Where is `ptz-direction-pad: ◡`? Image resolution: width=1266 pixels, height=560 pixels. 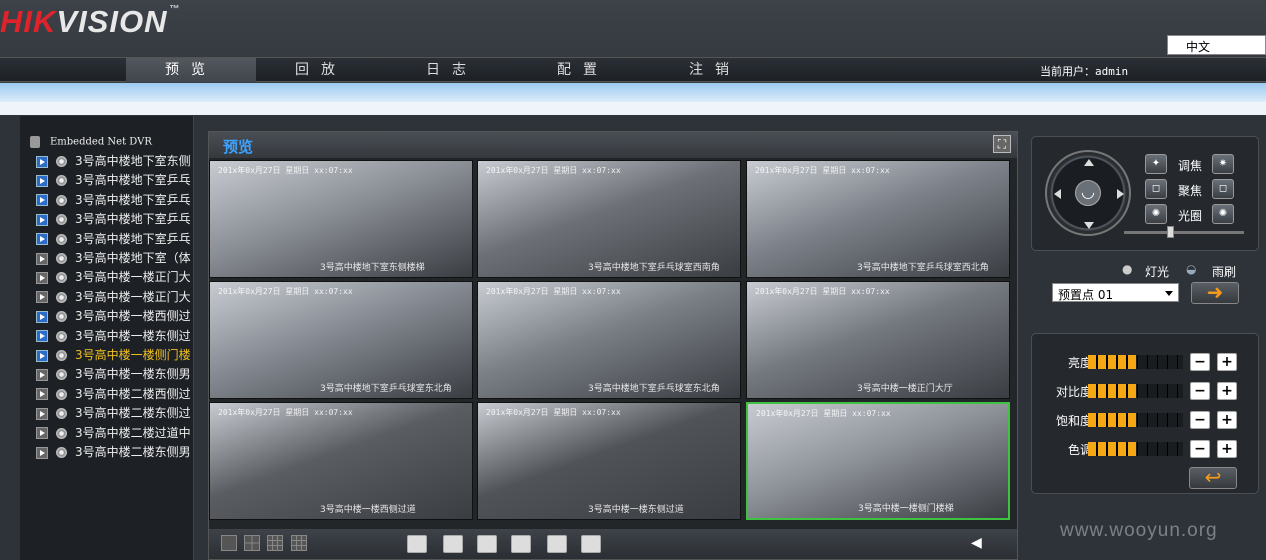 ptz-direction-pad: ◡ is located at coordinates (1088, 193).